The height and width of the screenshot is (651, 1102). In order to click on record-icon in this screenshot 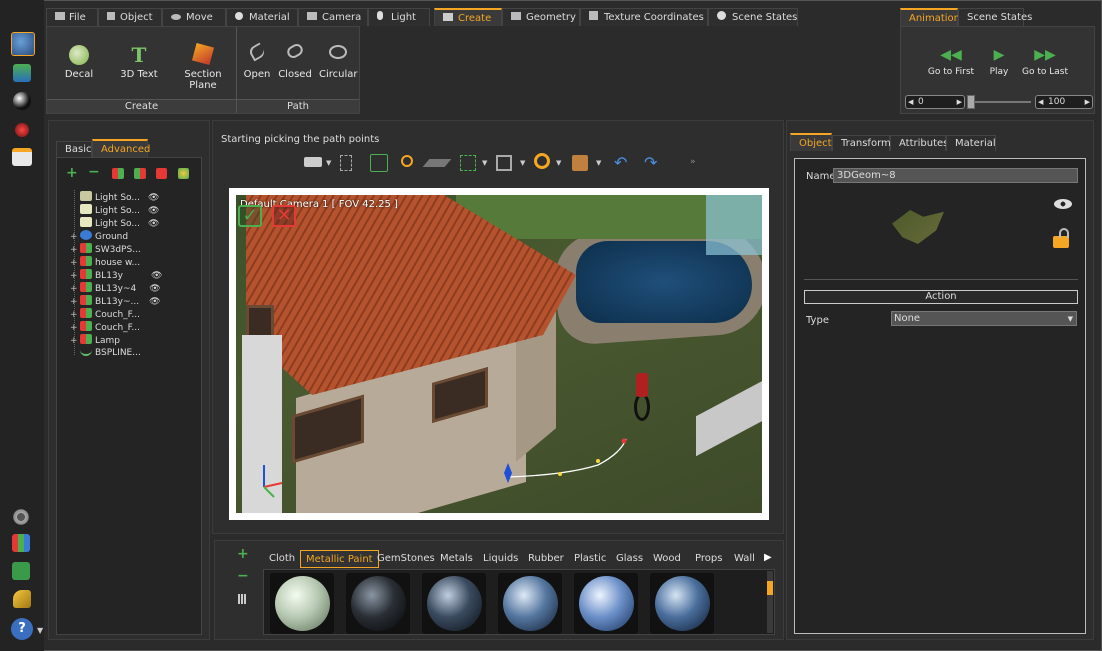, I will do `click(22, 130)`.